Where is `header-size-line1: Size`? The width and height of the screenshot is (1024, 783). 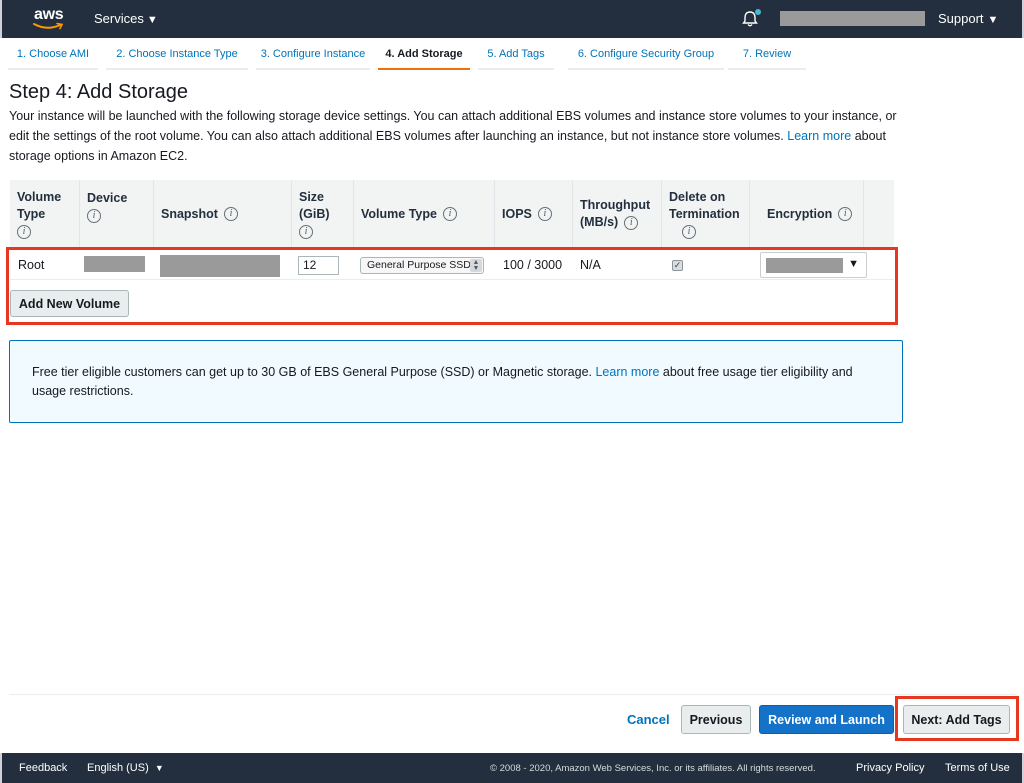 header-size-line1: Size is located at coordinates (312, 197).